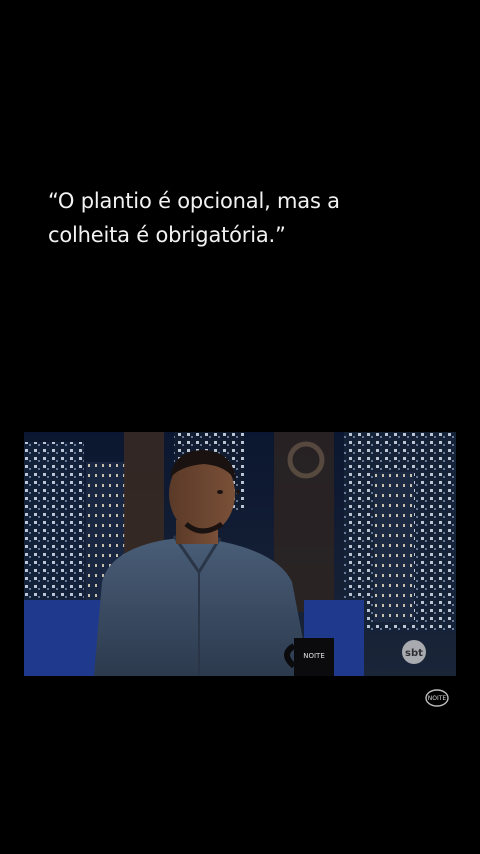 Image resolution: width=480 pixels, height=854 pixels. I want to click on quote-line-1: “O plantio é opcional, mas a, so click(194, 201).